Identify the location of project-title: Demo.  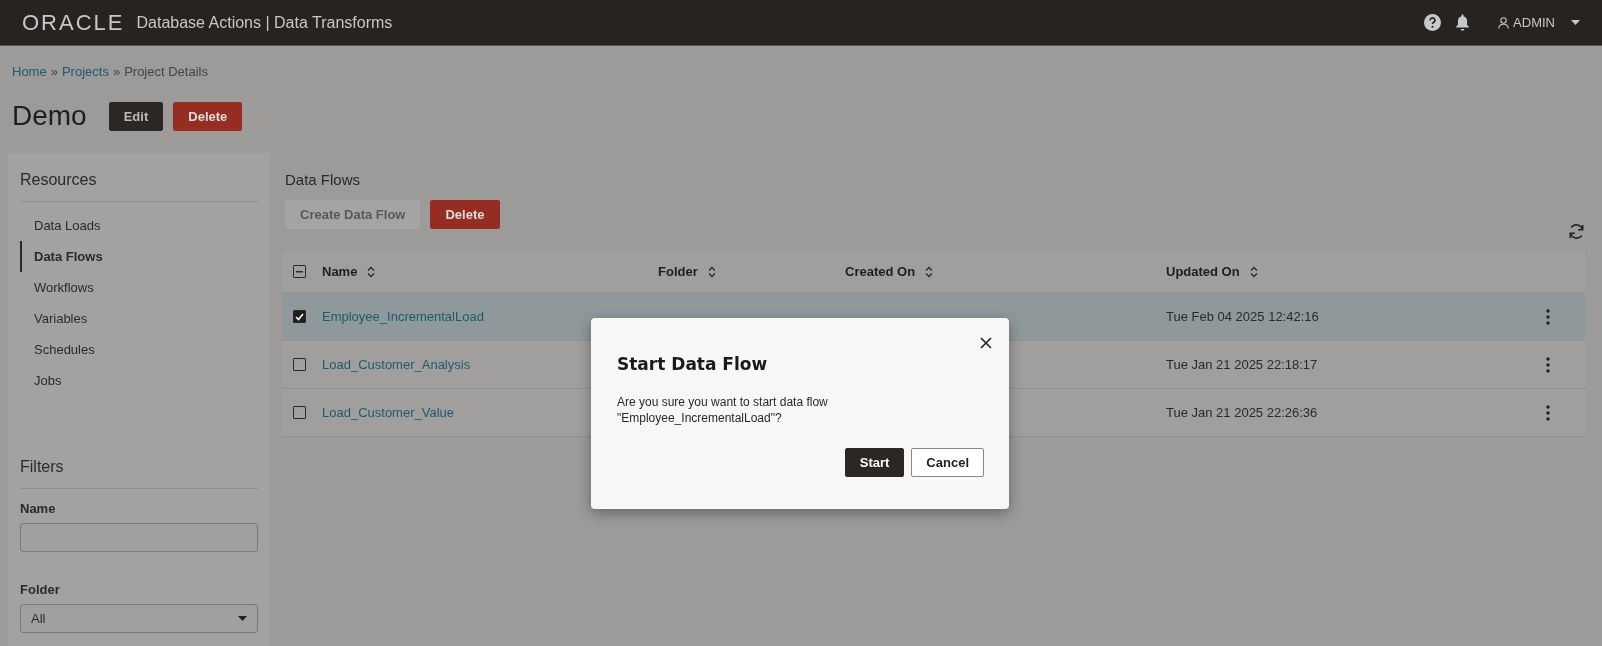
(49, 116).